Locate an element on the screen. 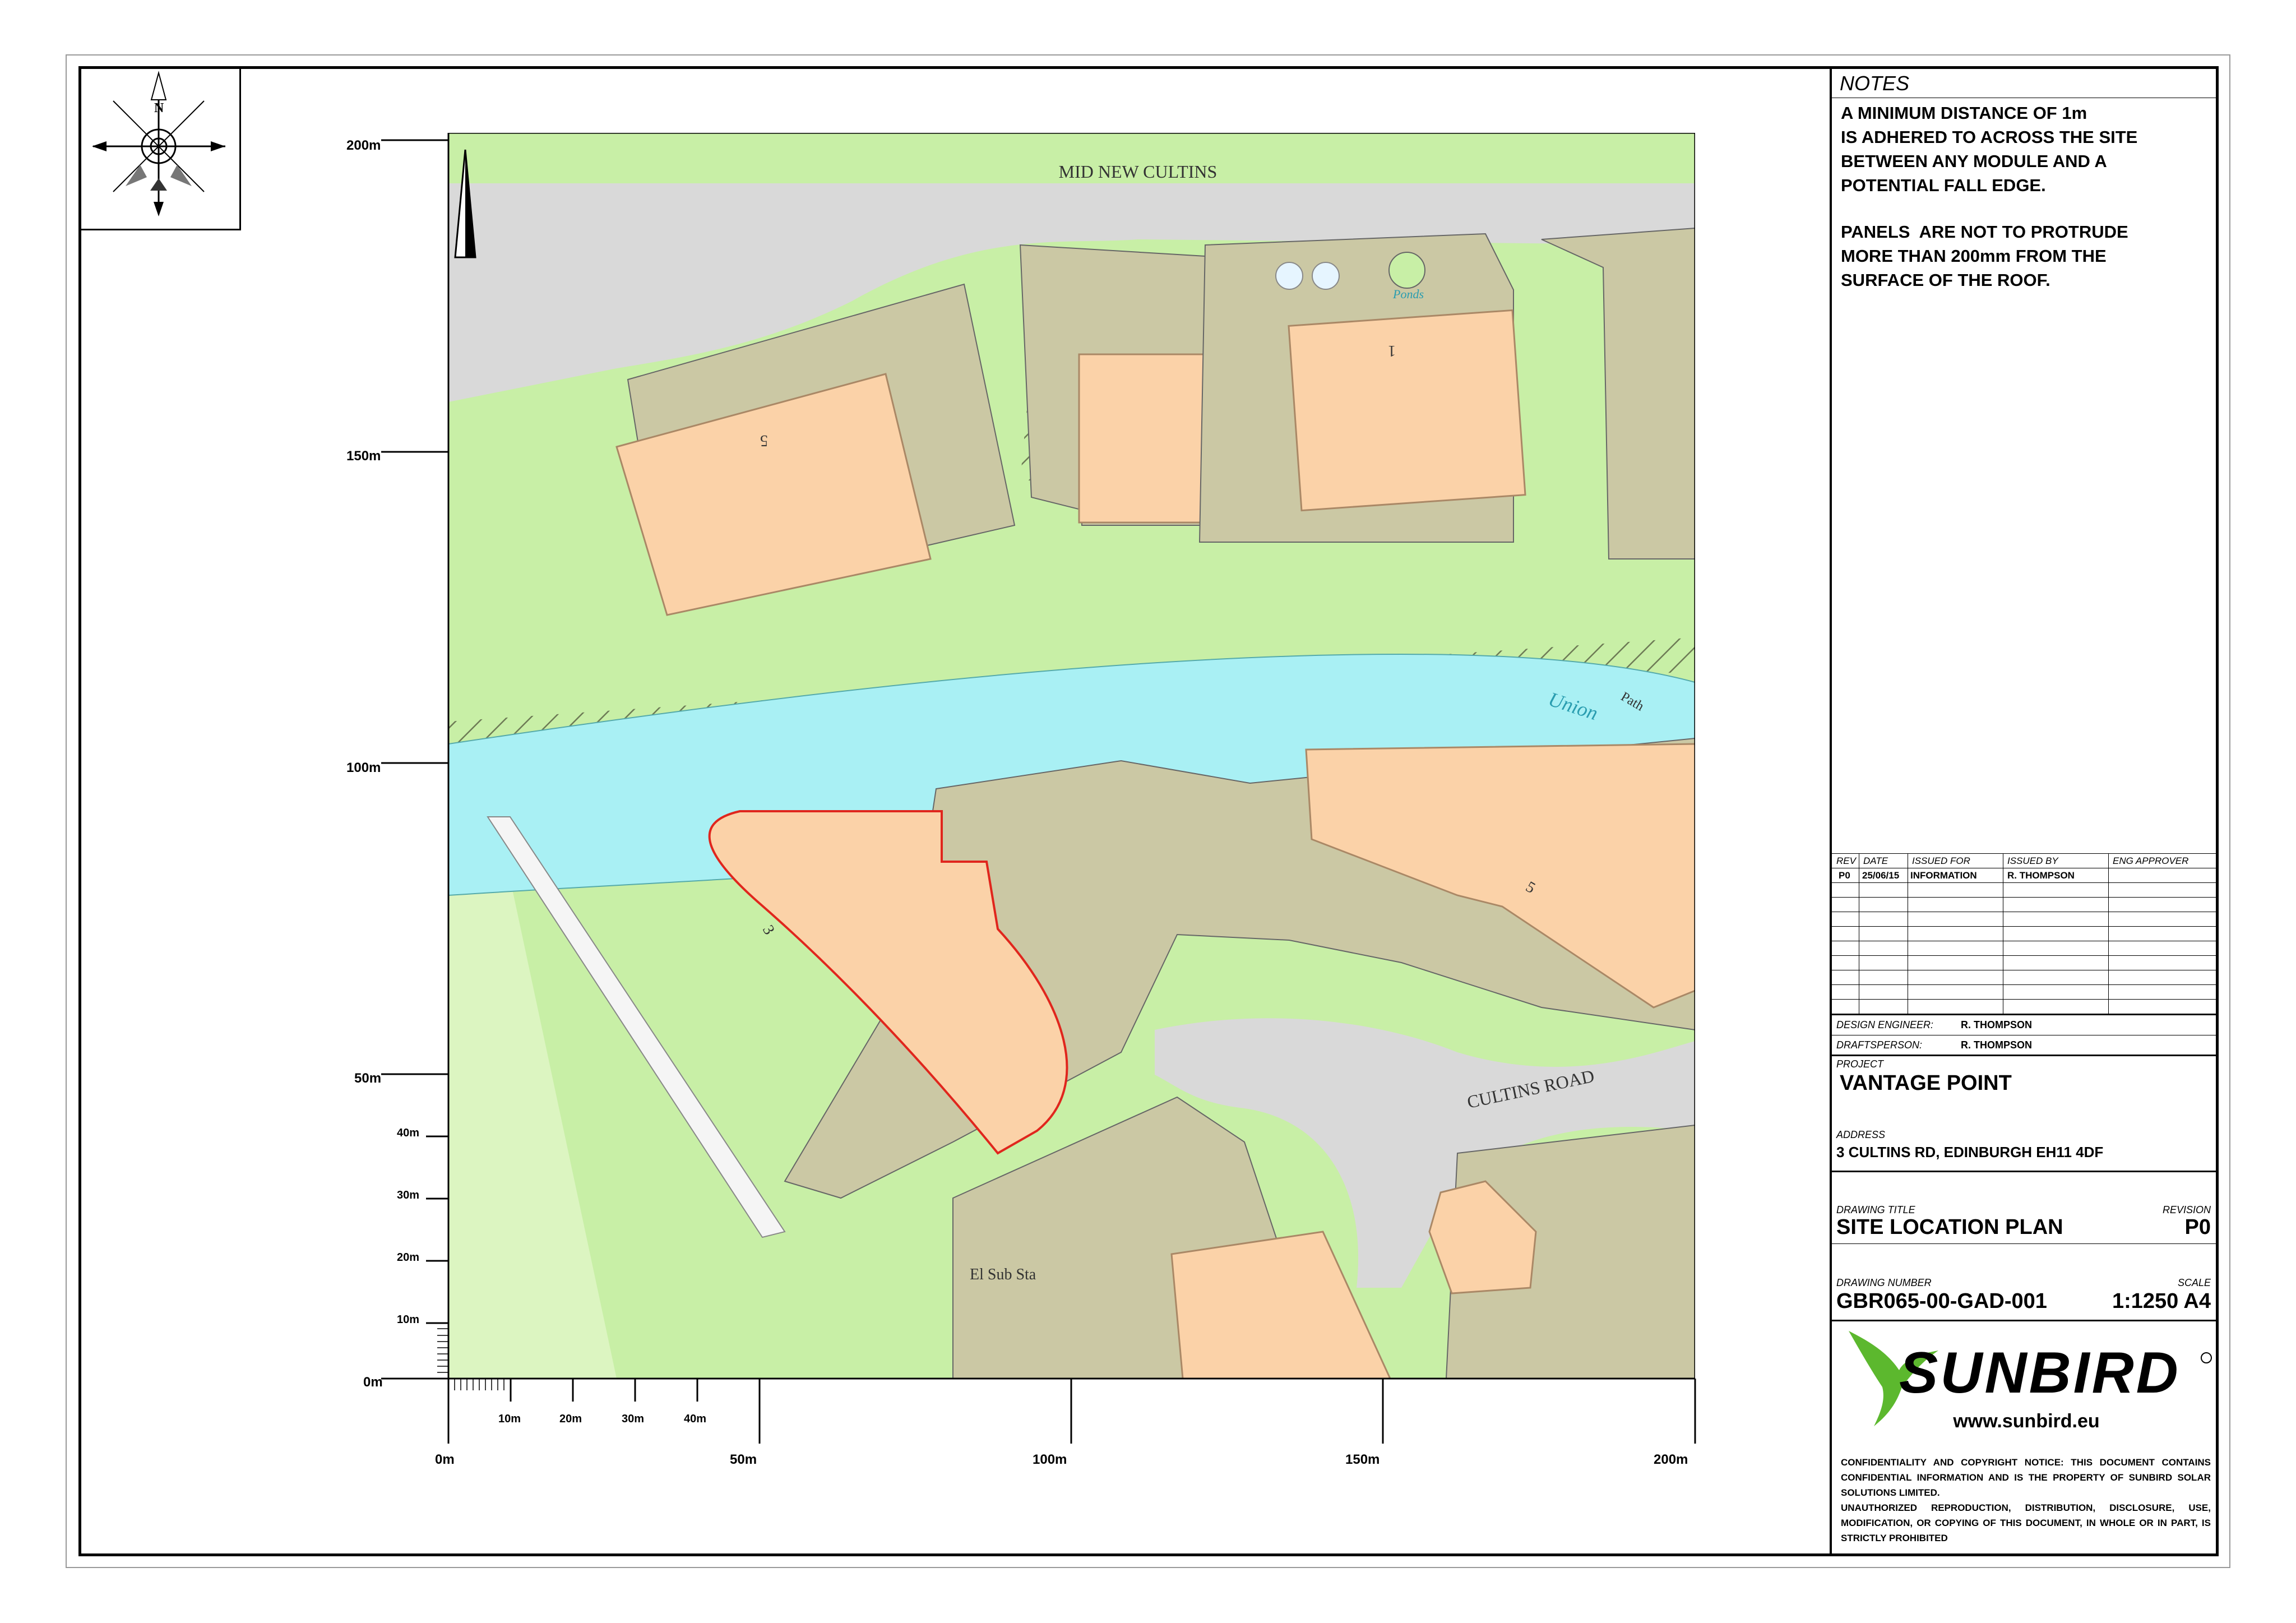 This screenshot has height=1623, width=2296. drawing-number-label: DRAWING NUMBER is located at coordinates (1884, 1282).